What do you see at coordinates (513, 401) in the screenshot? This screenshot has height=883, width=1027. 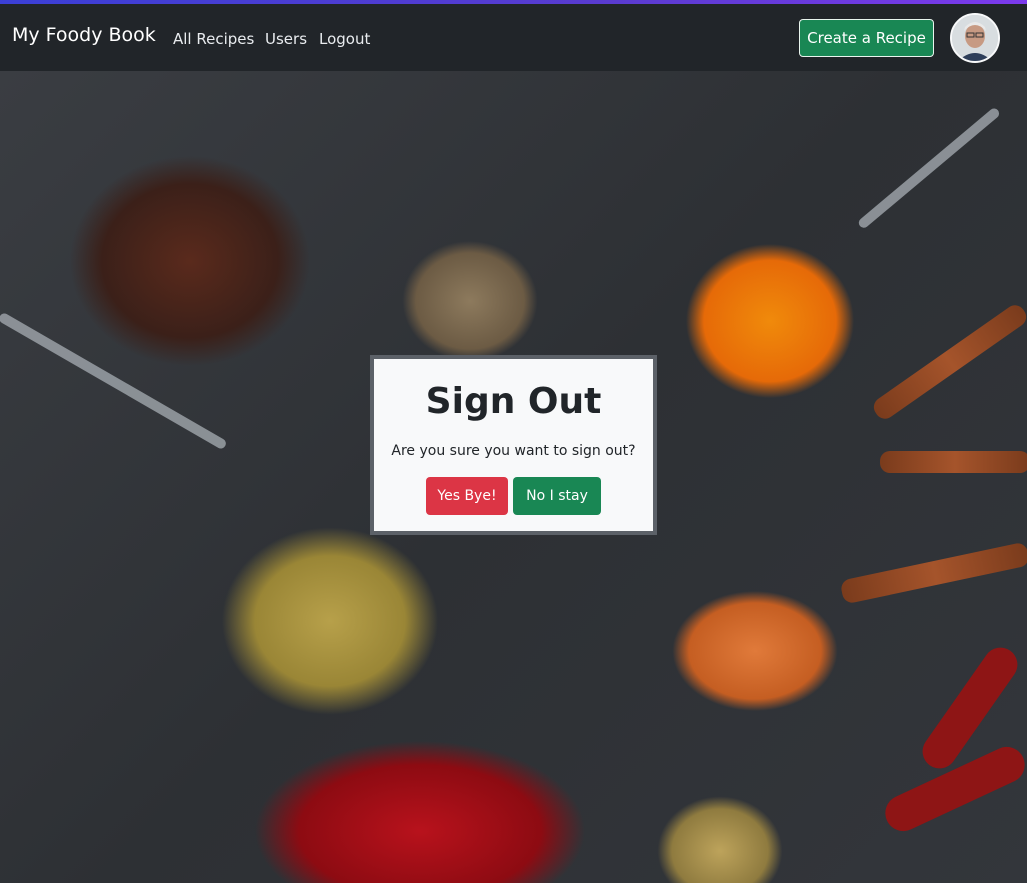 I see `modal-title: Sign Out` at bounding box center [513, 401].